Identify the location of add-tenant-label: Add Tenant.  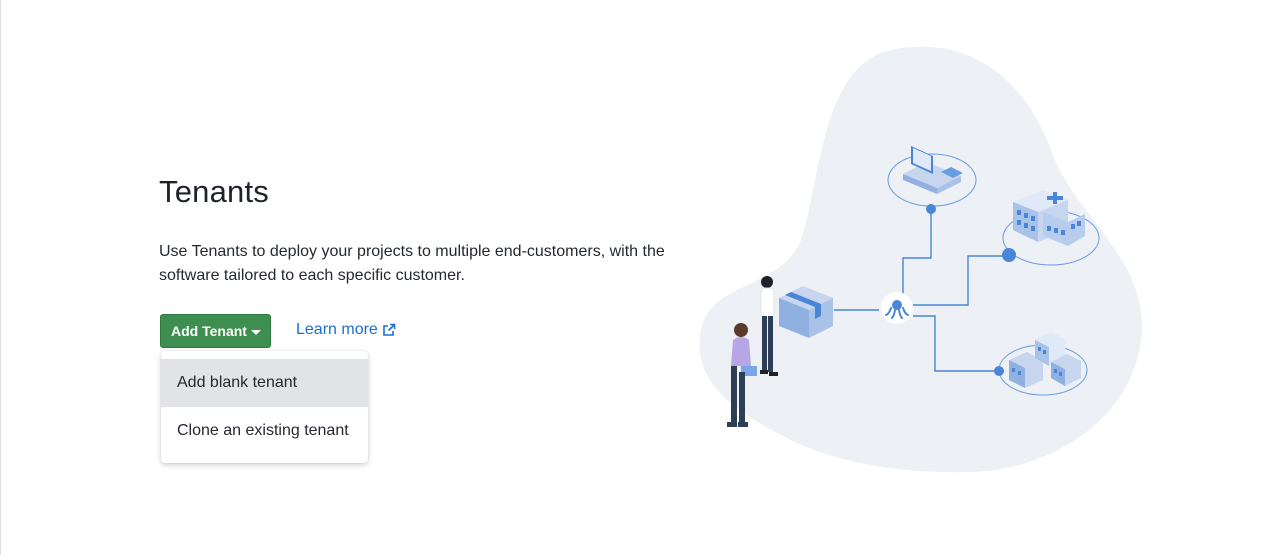
(209, 331).